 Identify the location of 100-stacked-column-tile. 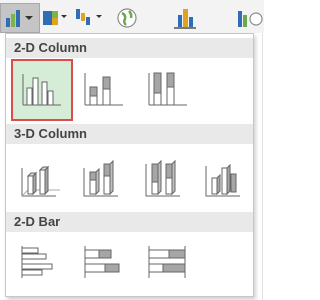
(168, 90).